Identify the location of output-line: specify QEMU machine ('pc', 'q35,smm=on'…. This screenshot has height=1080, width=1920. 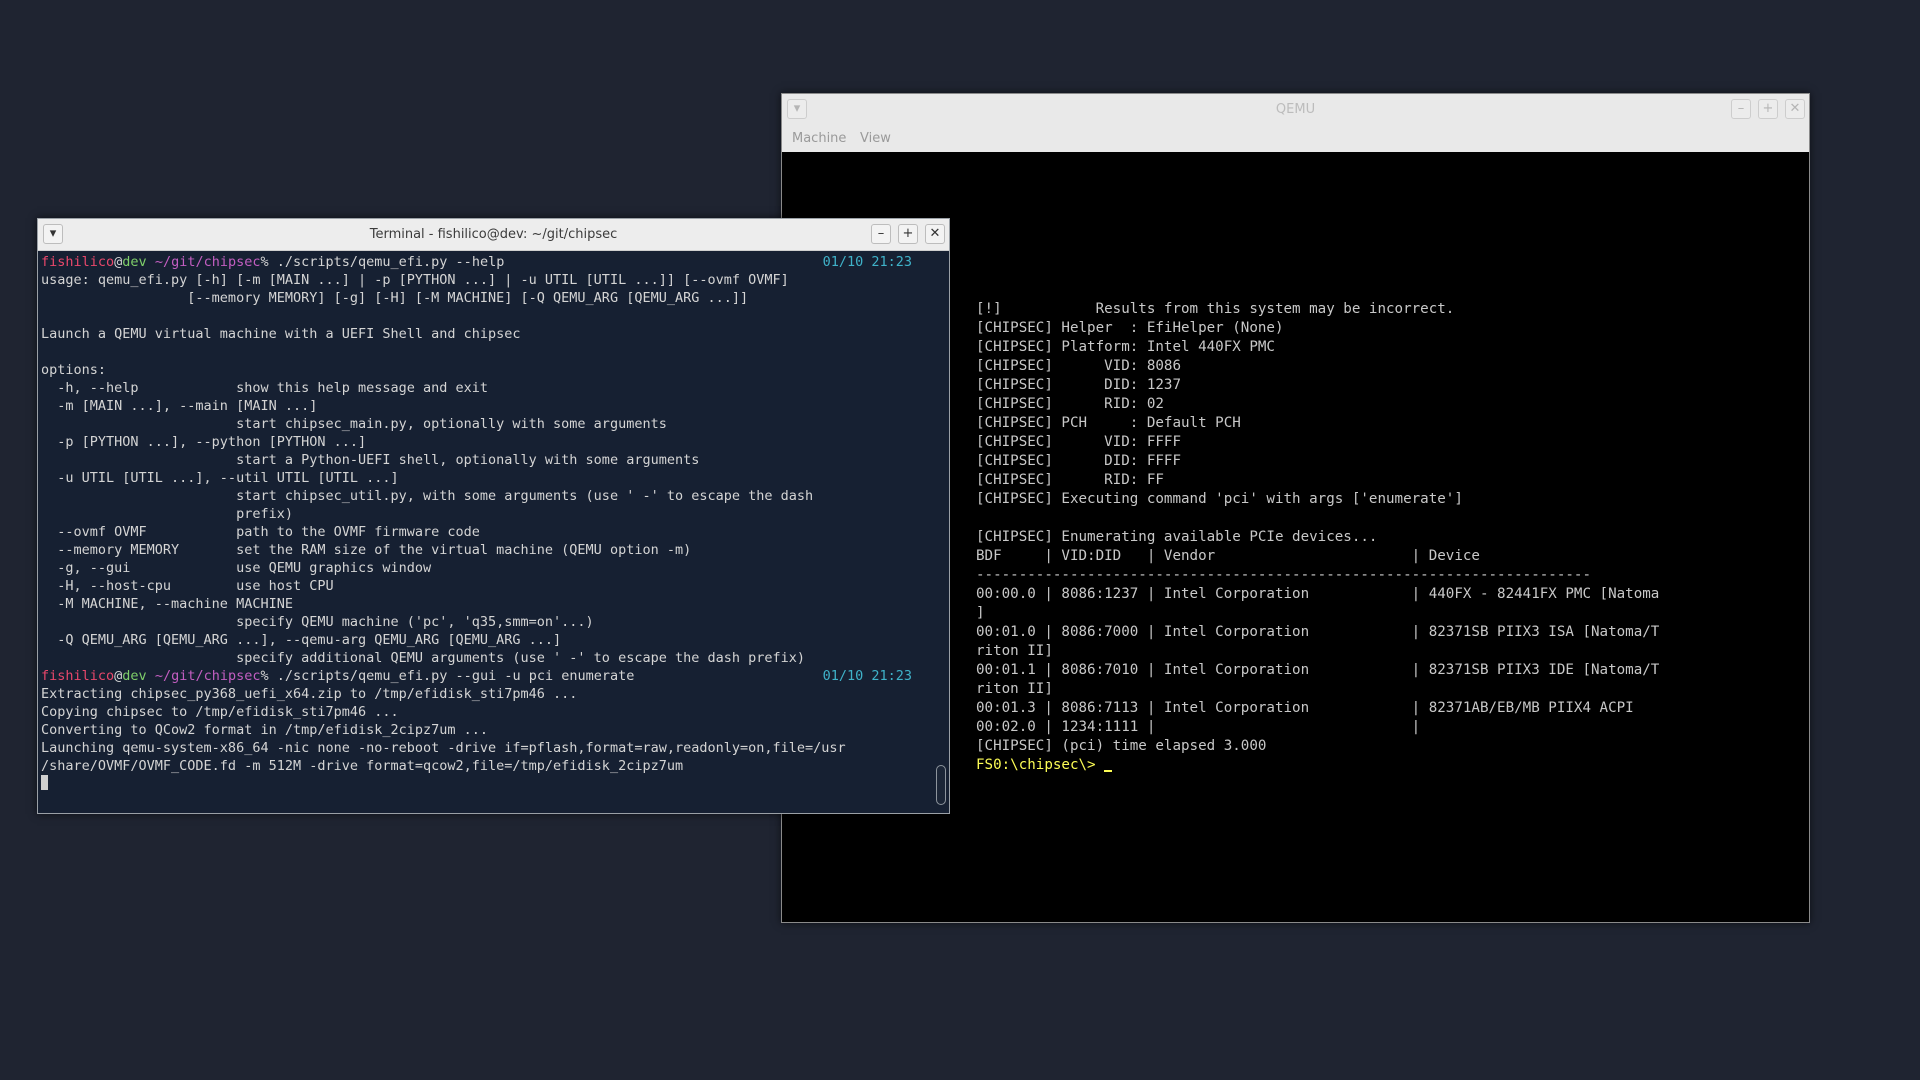
(317, 622).